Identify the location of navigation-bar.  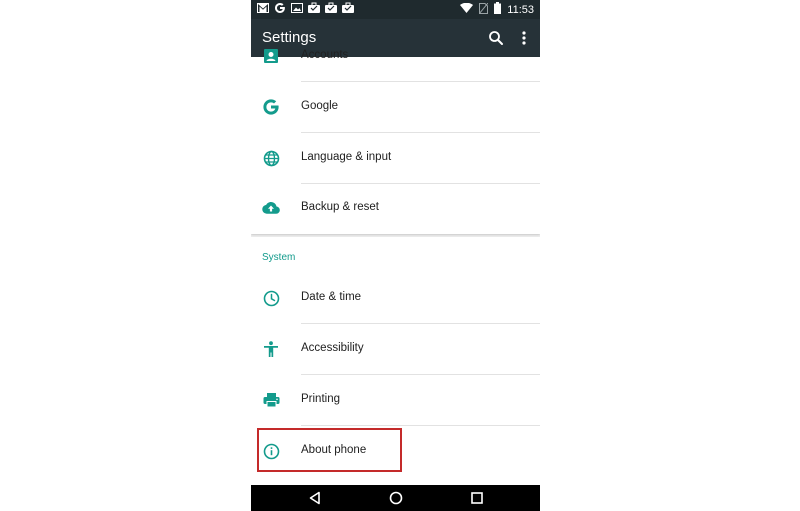
(395, 498).